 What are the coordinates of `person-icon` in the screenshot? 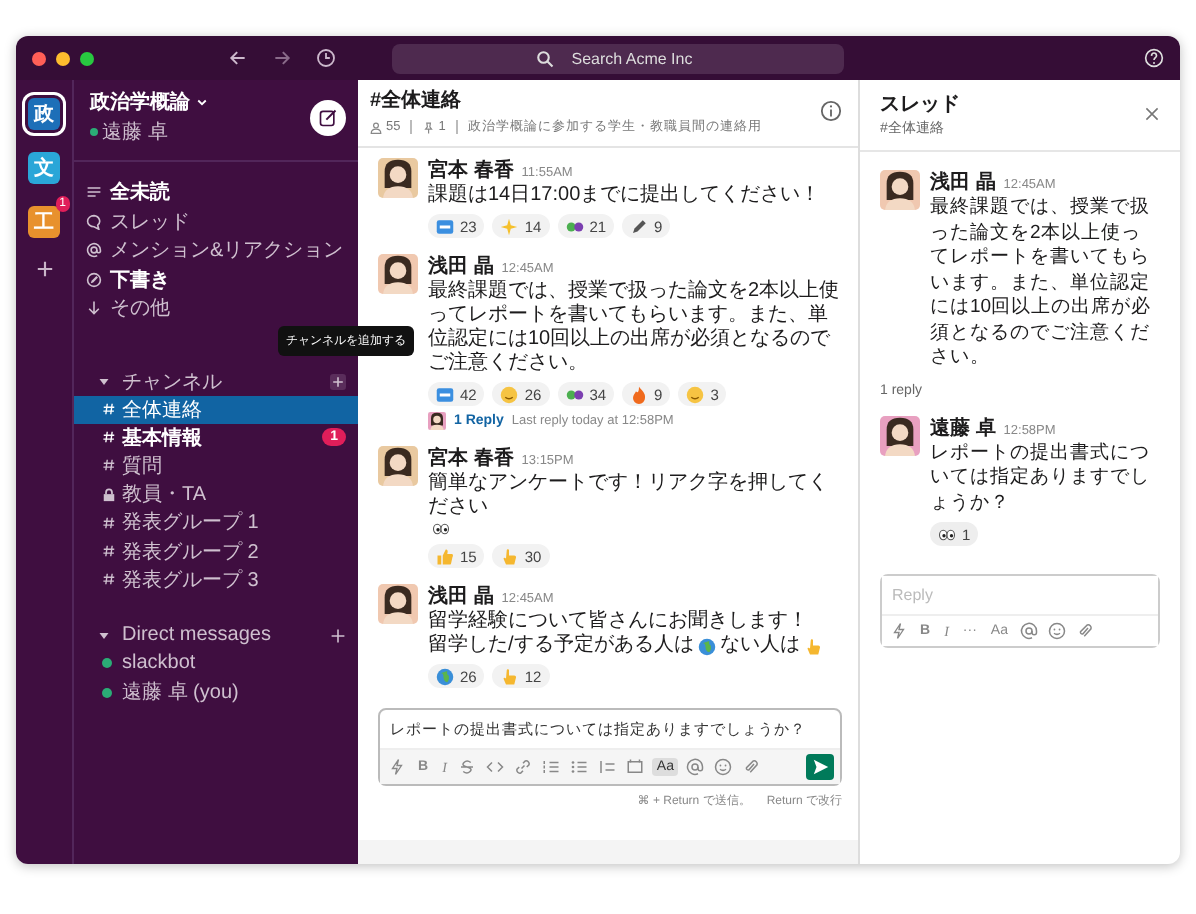 It's located at (376, 127).